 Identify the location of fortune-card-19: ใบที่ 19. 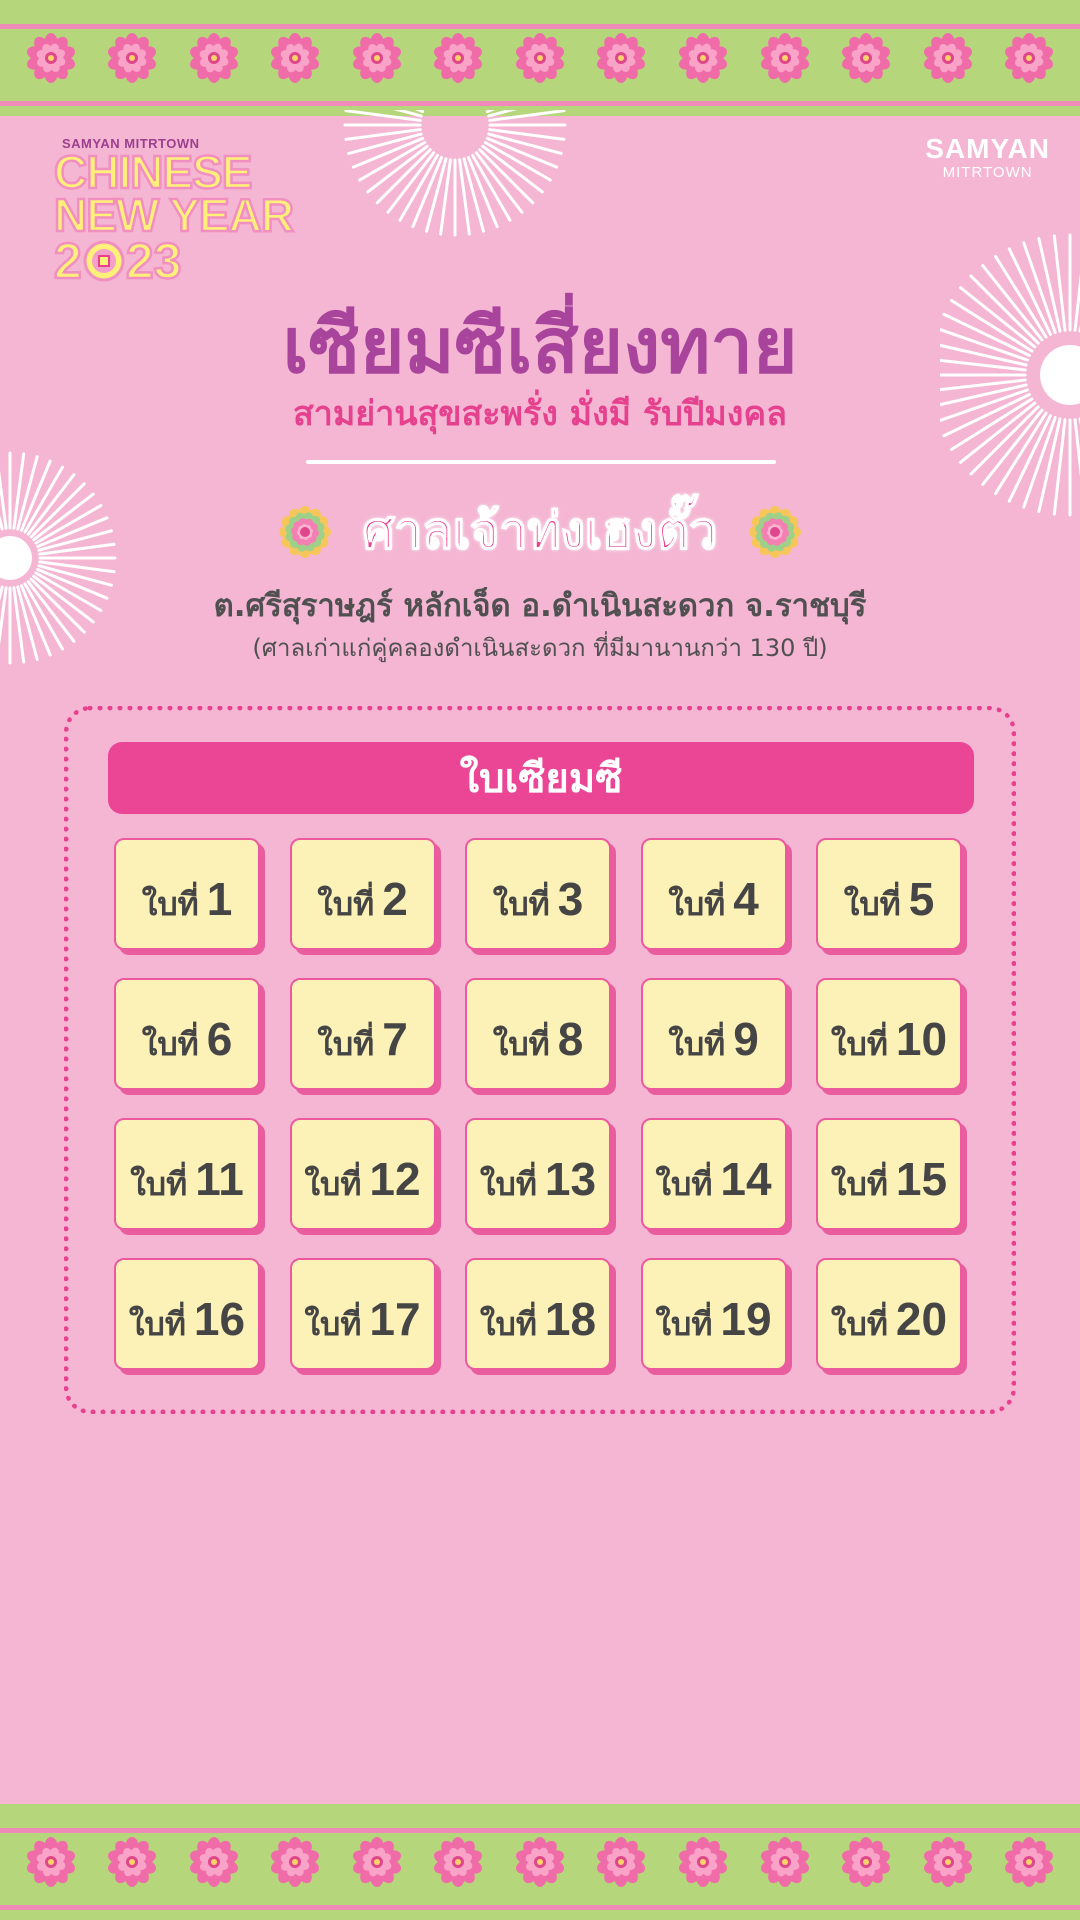
(713, 1314).